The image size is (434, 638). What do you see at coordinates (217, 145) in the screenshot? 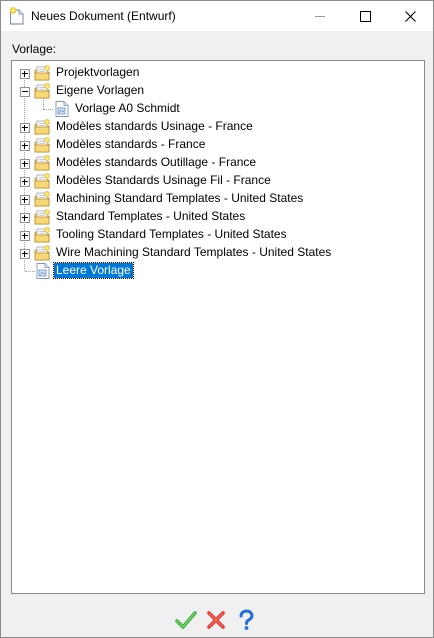
I see `tree-item-modeles-standards: Modèles standards - France` at bounding box center [217, 145].